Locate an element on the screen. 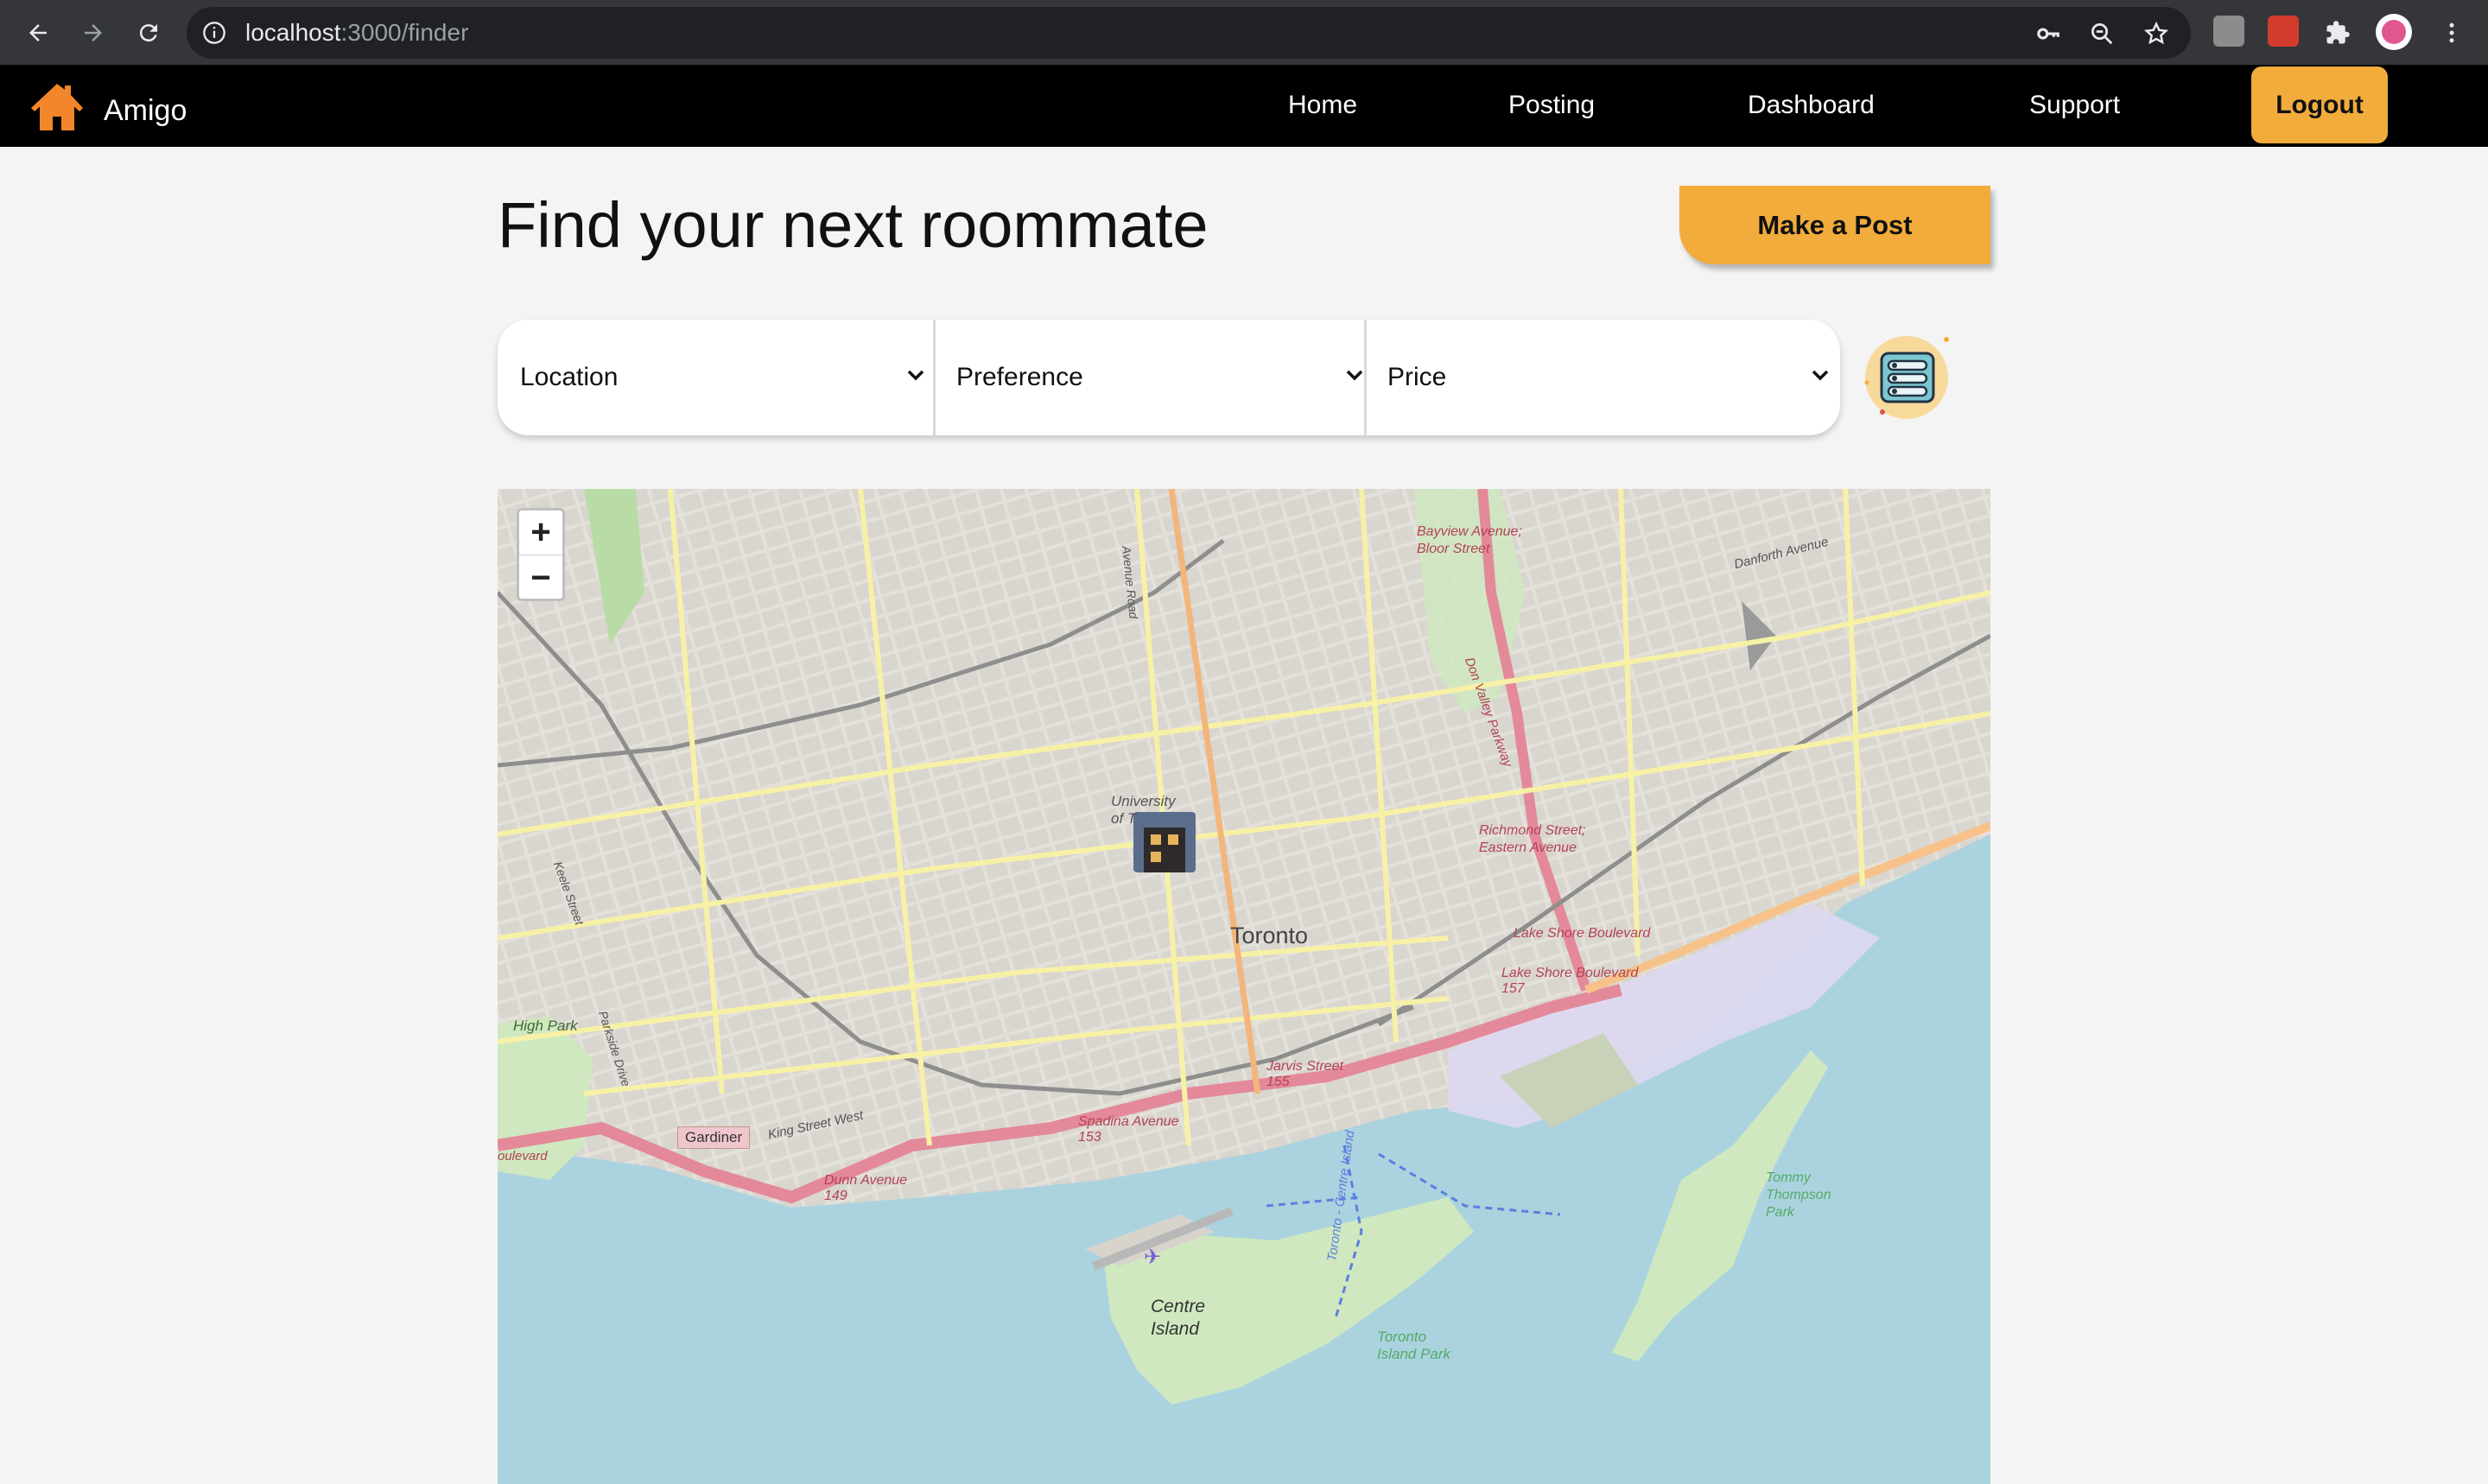 This screenshot has height=1484, width=2488. price-select: Price is located at coordinates (1603, 377).